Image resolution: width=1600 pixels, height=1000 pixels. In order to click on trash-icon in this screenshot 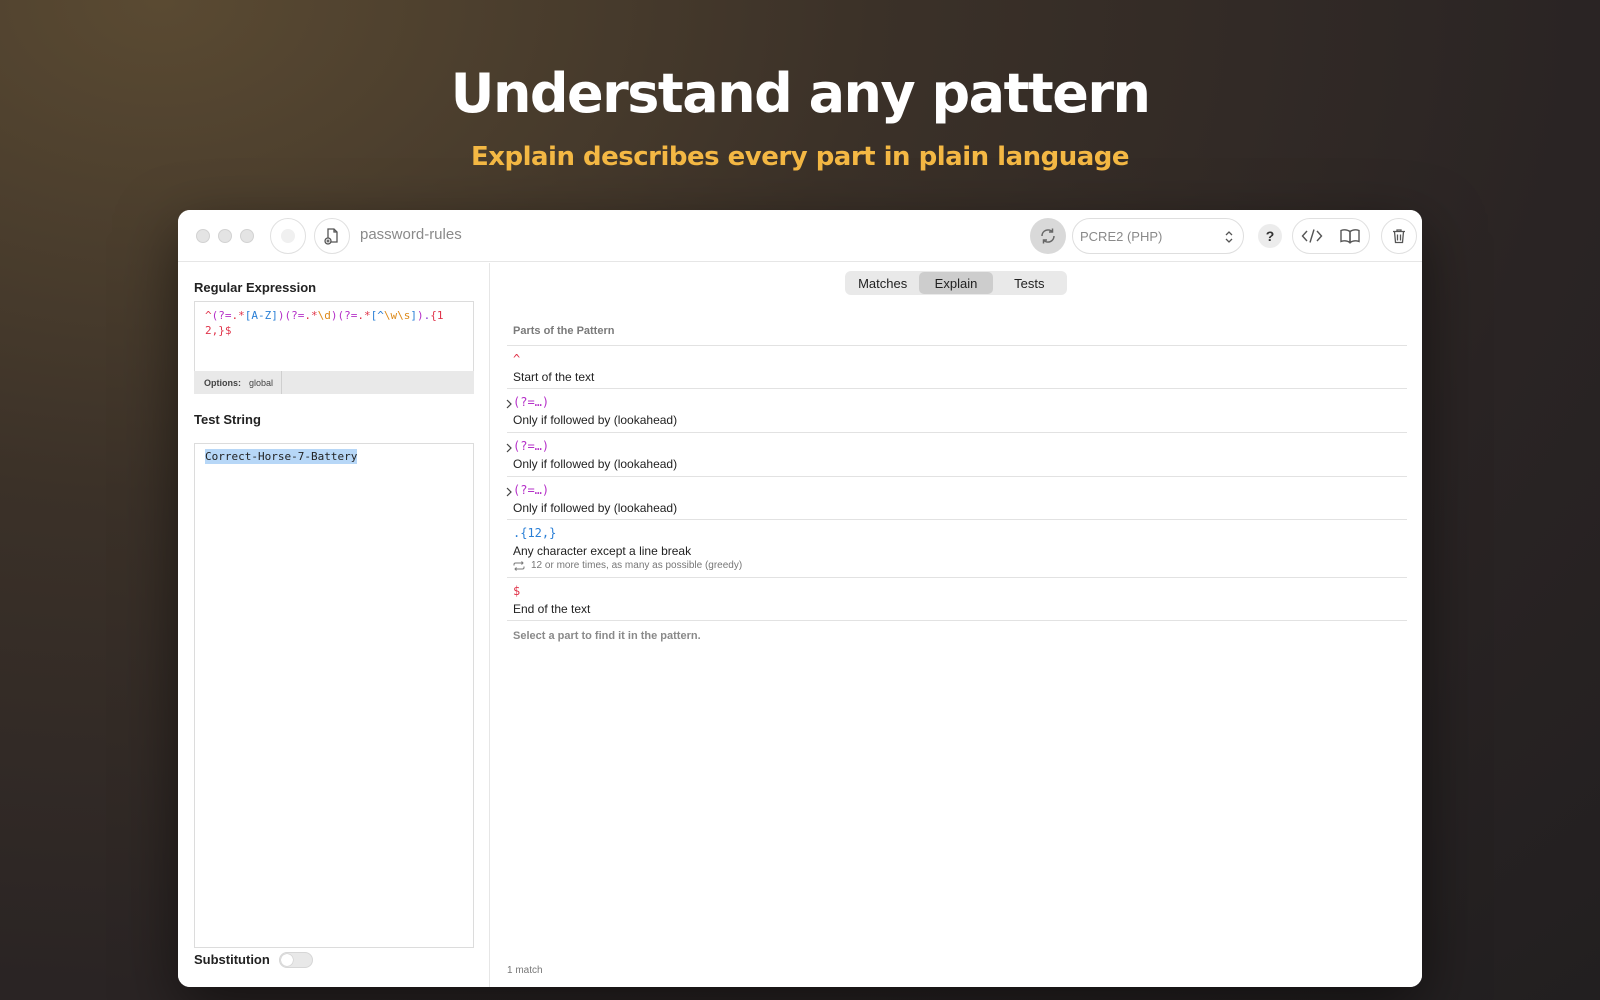, I will do `click(1399, 236)`.